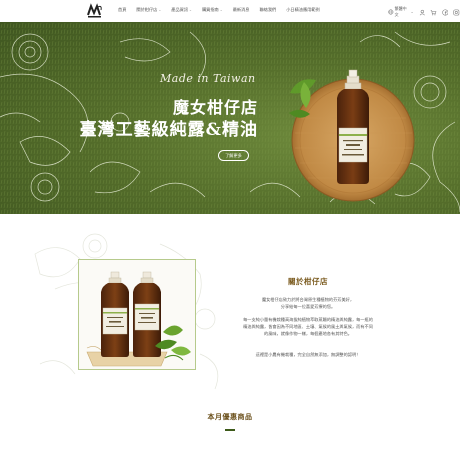 This screenshot has width=460, height=450. Describe the element at coordinates (95, 11) in the screenshot. I see `brand-logo` at that location.